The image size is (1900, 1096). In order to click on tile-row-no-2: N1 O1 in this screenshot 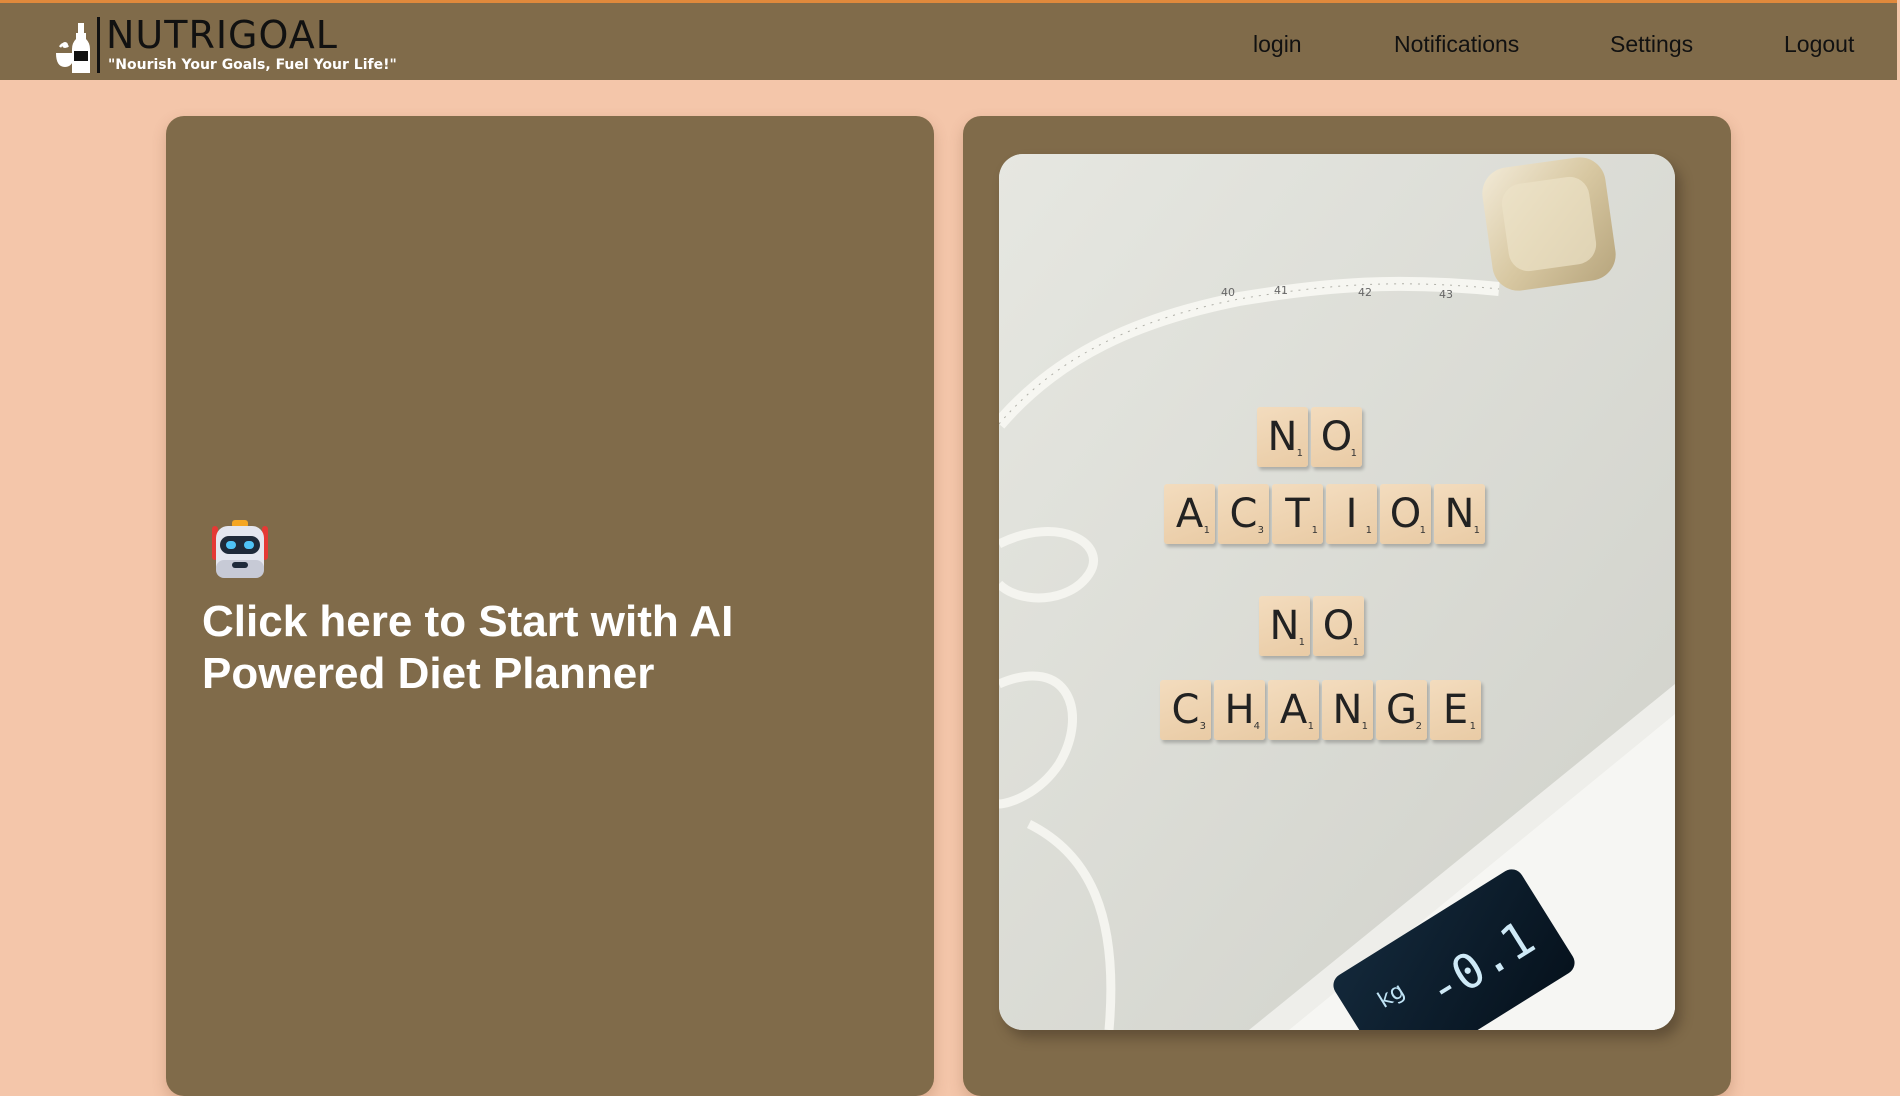, I will do `click(1311, 626)`.